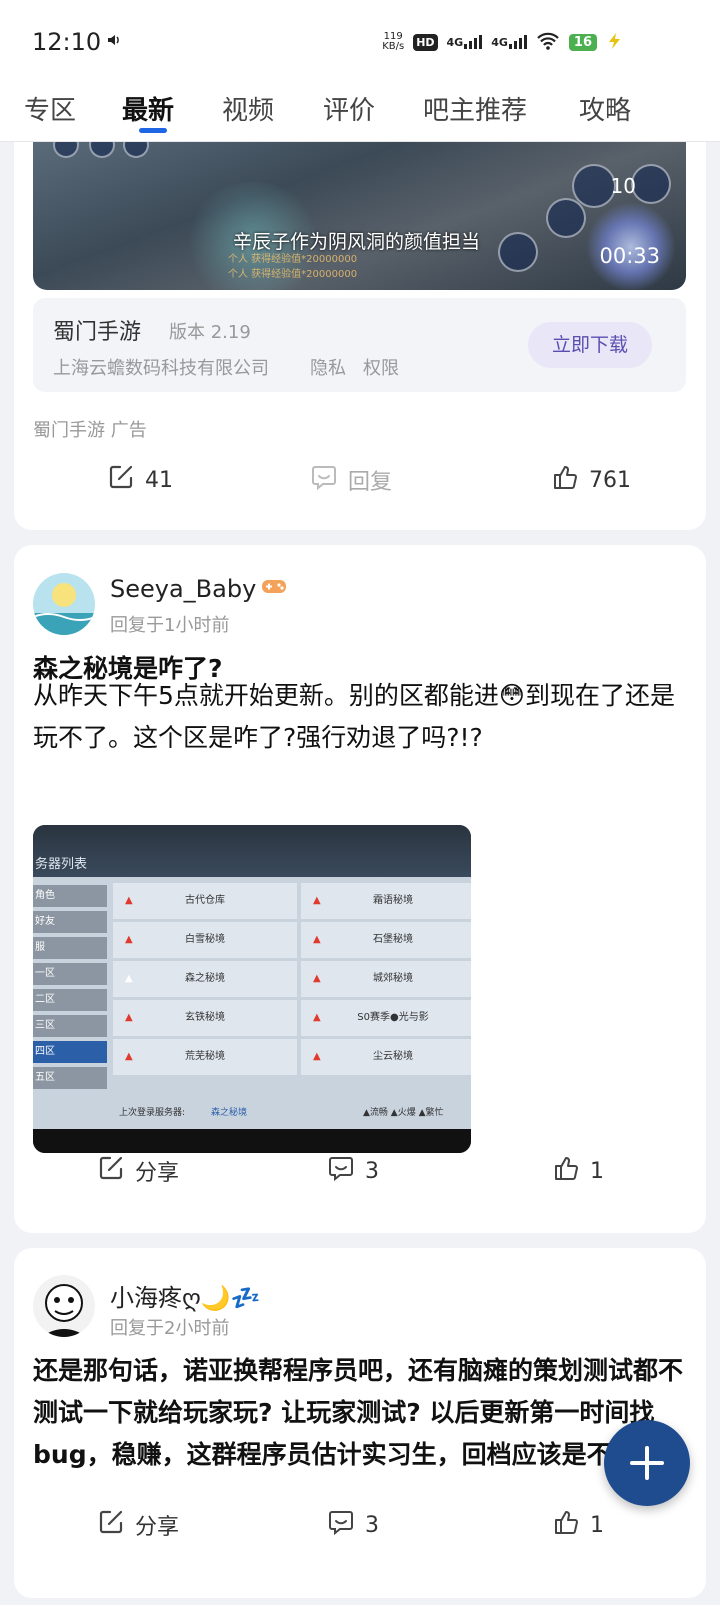 Image resolution: width=720 pixels, height=1605 pixels. Describe the element at coordinates (252, 1112) in the screenshot. I see `screenshot-footer: 上次登录服务器: 森之秘境 ▲流畅 ▲火爆 ▲繁忙` at that location.